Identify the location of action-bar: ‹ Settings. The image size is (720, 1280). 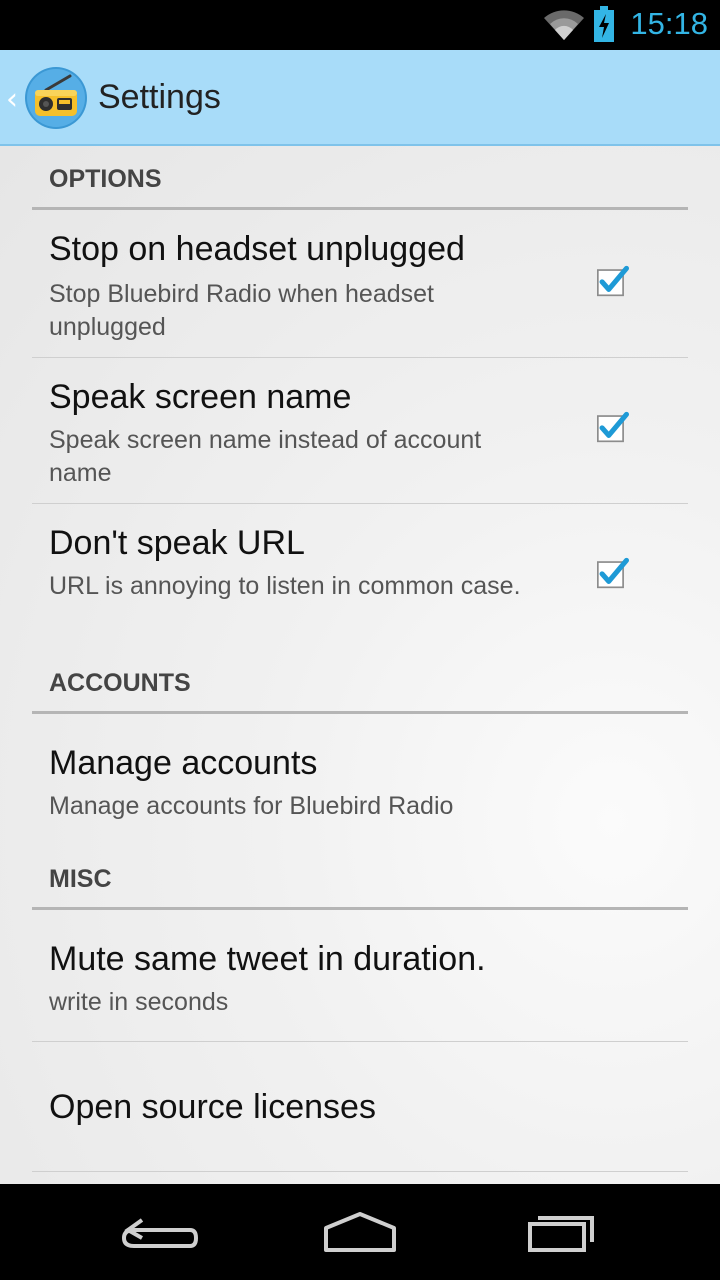
(360, 98).